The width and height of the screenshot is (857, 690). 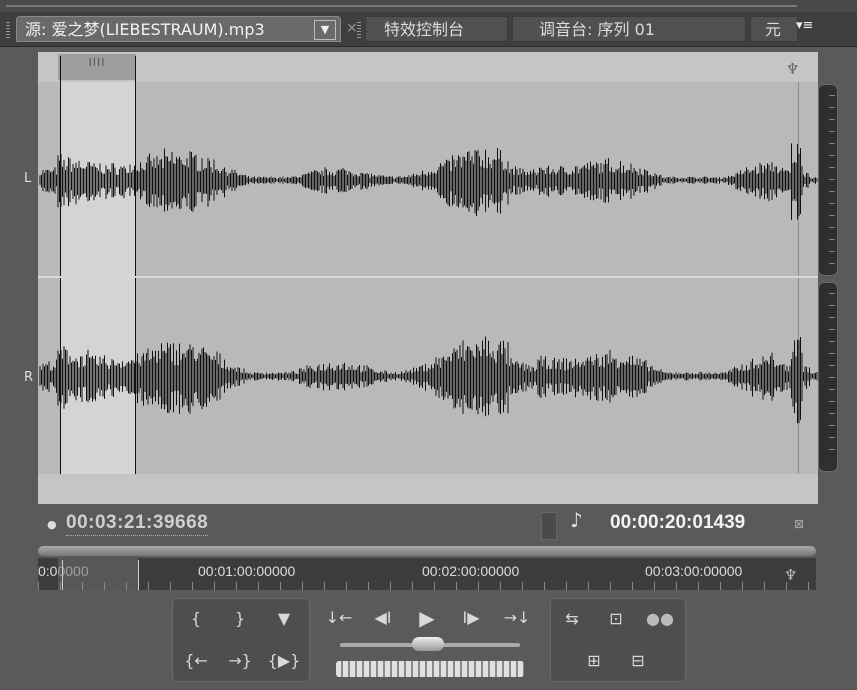 What do you see at coordinates (196, 661) in the screenshot?
I see `go-to-in-button: {←` at bounding box center [196, 661].